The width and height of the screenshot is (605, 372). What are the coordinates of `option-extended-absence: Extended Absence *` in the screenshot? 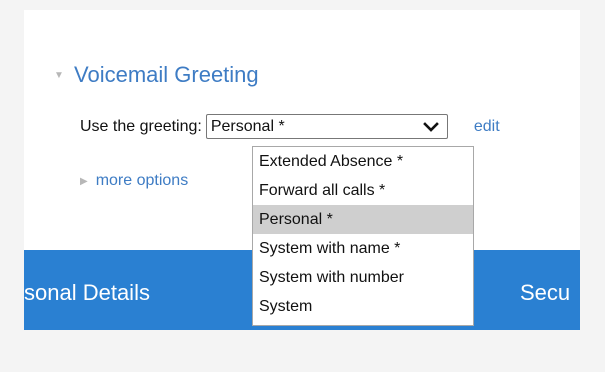 It's located at (363, 161).